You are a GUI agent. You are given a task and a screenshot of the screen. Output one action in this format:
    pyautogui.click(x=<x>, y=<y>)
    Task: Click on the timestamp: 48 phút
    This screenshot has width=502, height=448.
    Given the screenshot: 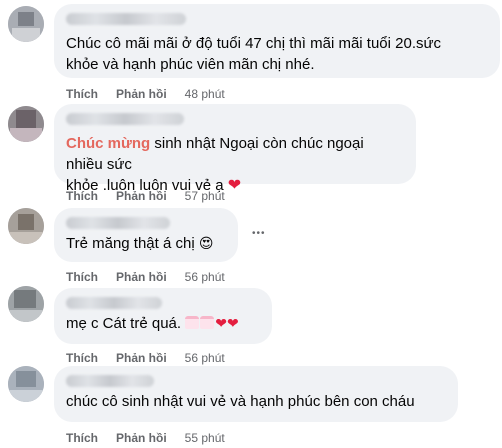 What is the action you would take?
    pyautogui.click(x=205, y=94)
    